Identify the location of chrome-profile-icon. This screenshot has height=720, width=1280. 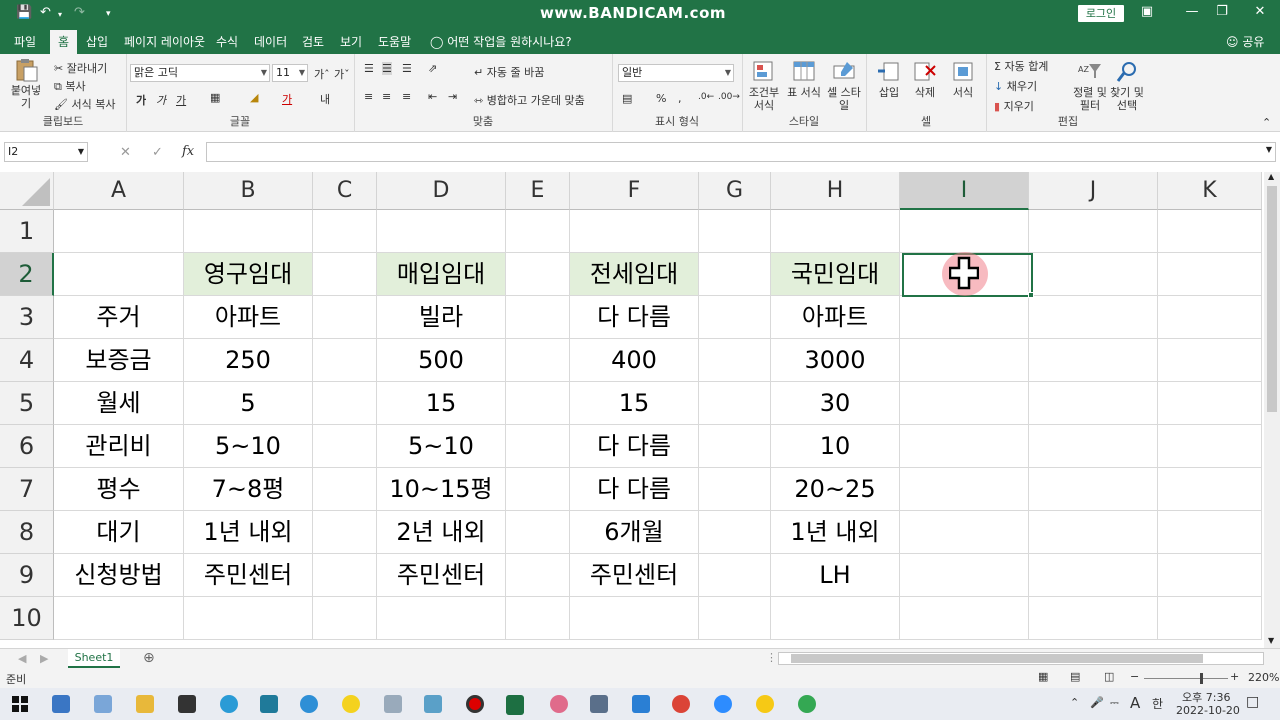
(807, 704).